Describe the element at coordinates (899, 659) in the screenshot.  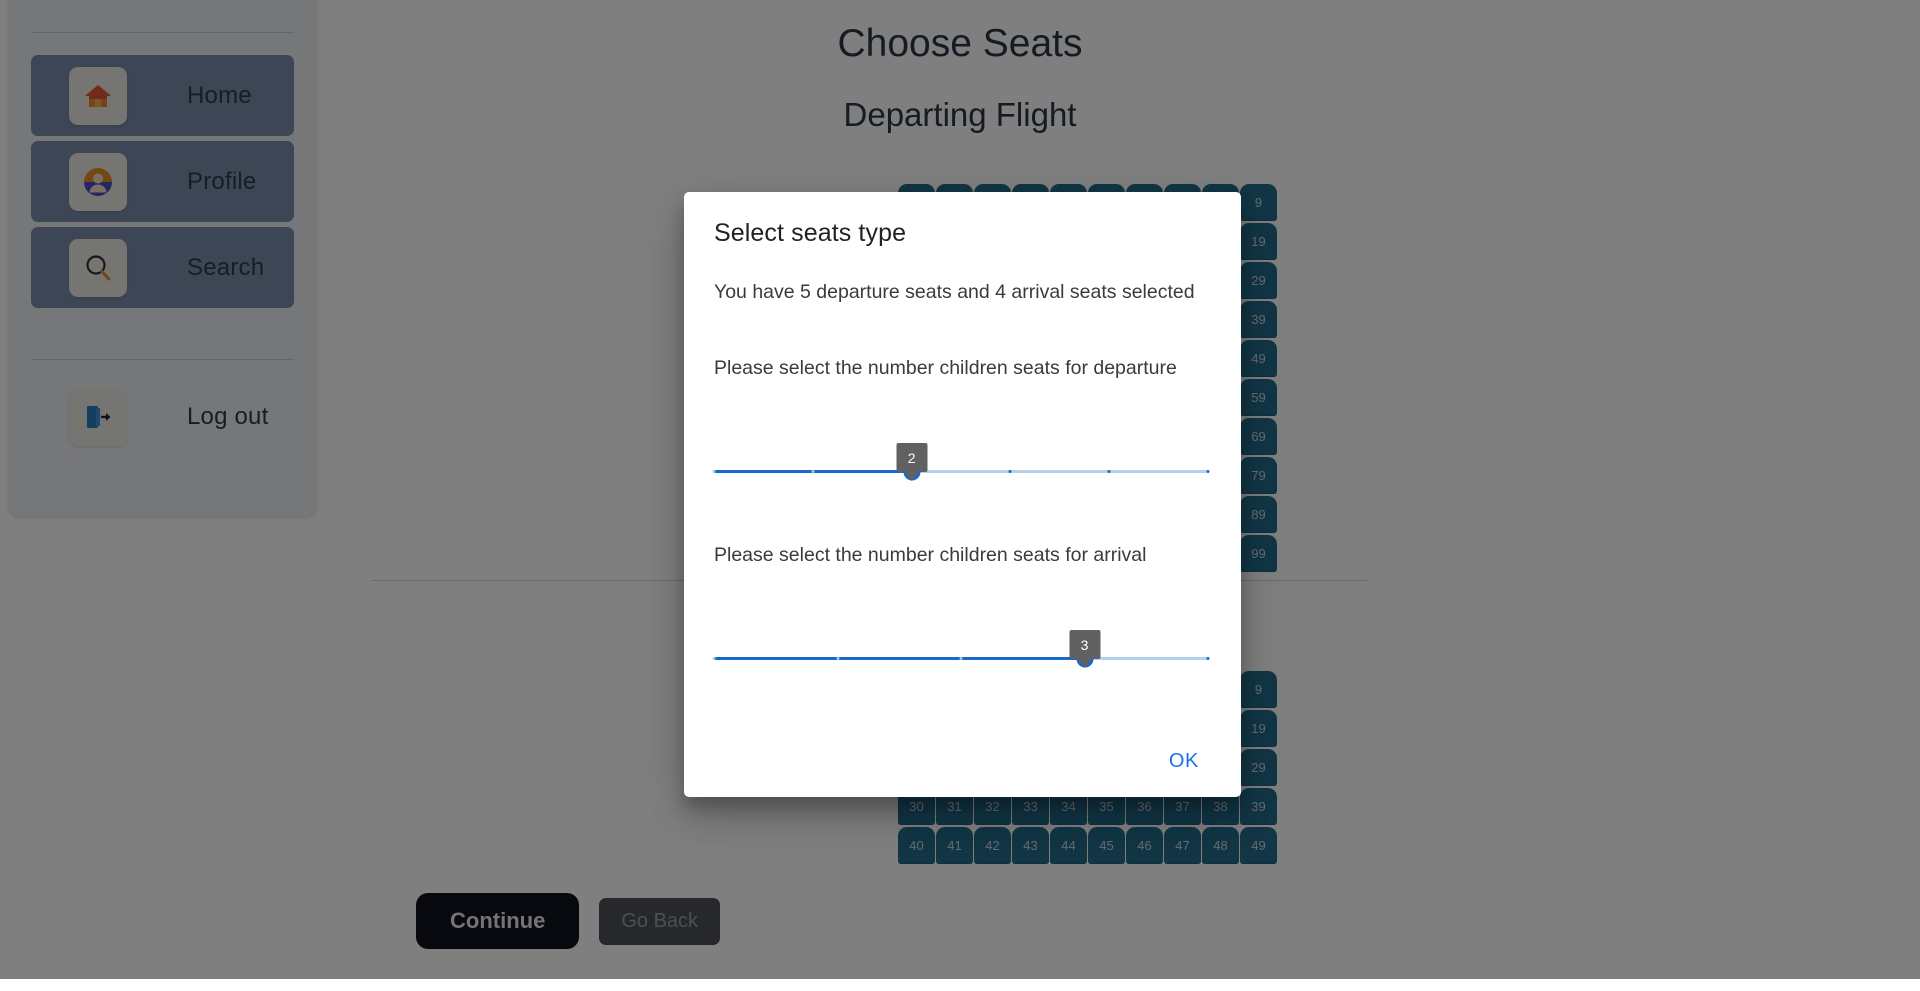
I see `slider-fill` at that location.